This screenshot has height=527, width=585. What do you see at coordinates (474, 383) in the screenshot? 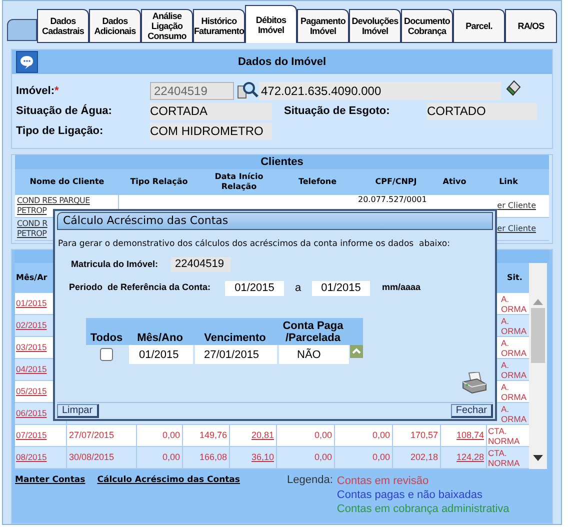
I see `printer-icon` at bounding box center [474, 383].